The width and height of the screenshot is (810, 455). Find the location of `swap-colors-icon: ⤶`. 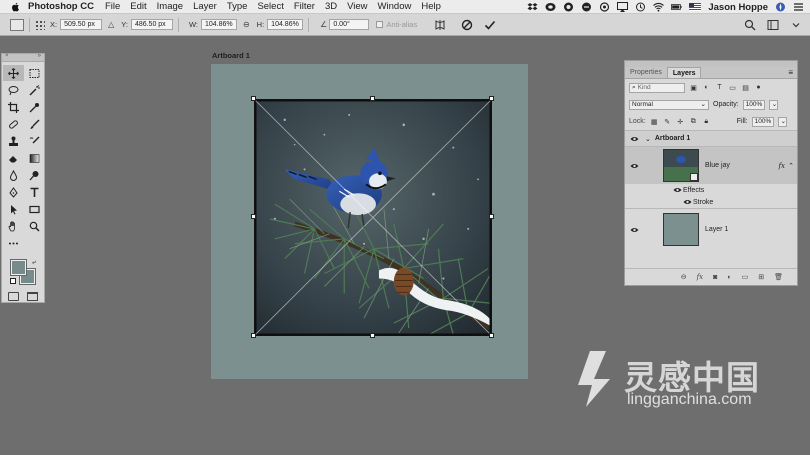

swap-colors-icon: ⤶ is located at coordinates (34, 263).